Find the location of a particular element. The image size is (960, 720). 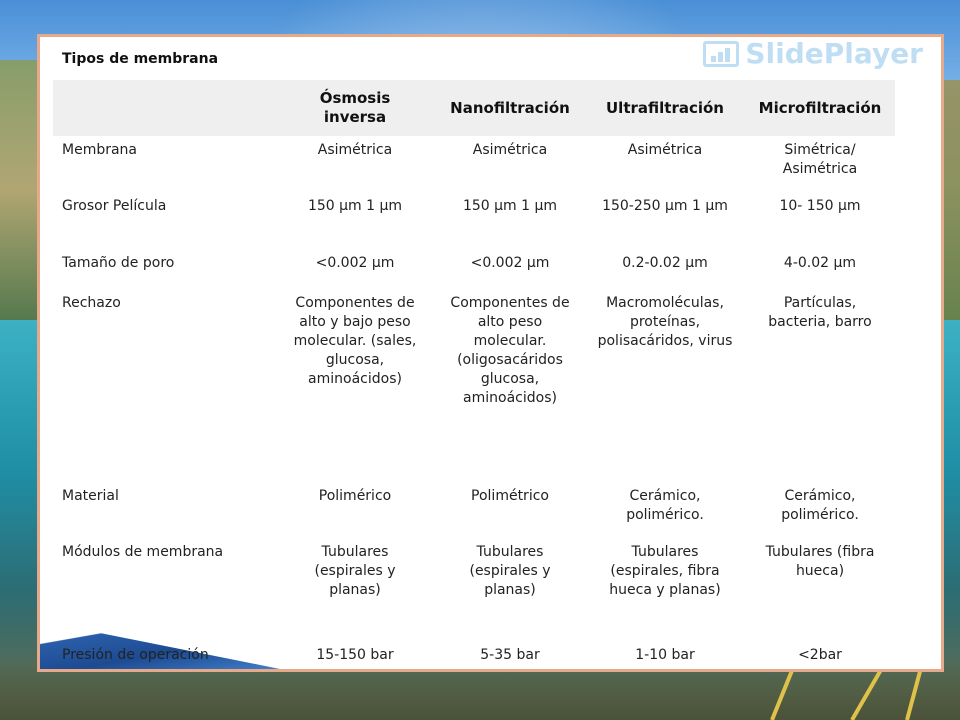

column-header-microfiltracion: Microfiltración is located at coordinates (820, 107).